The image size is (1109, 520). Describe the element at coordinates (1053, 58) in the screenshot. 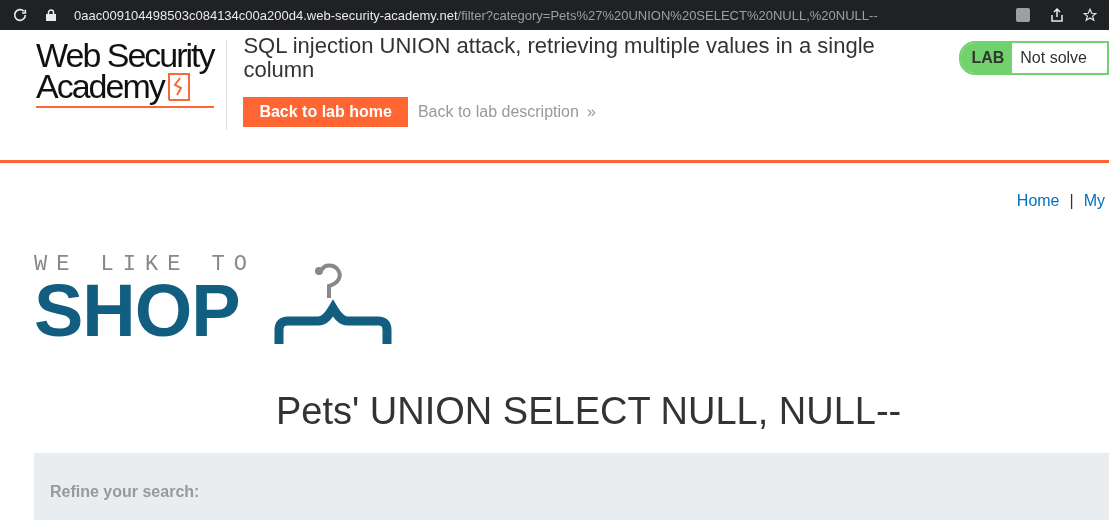

I see `status-text: Not solve` at that location.